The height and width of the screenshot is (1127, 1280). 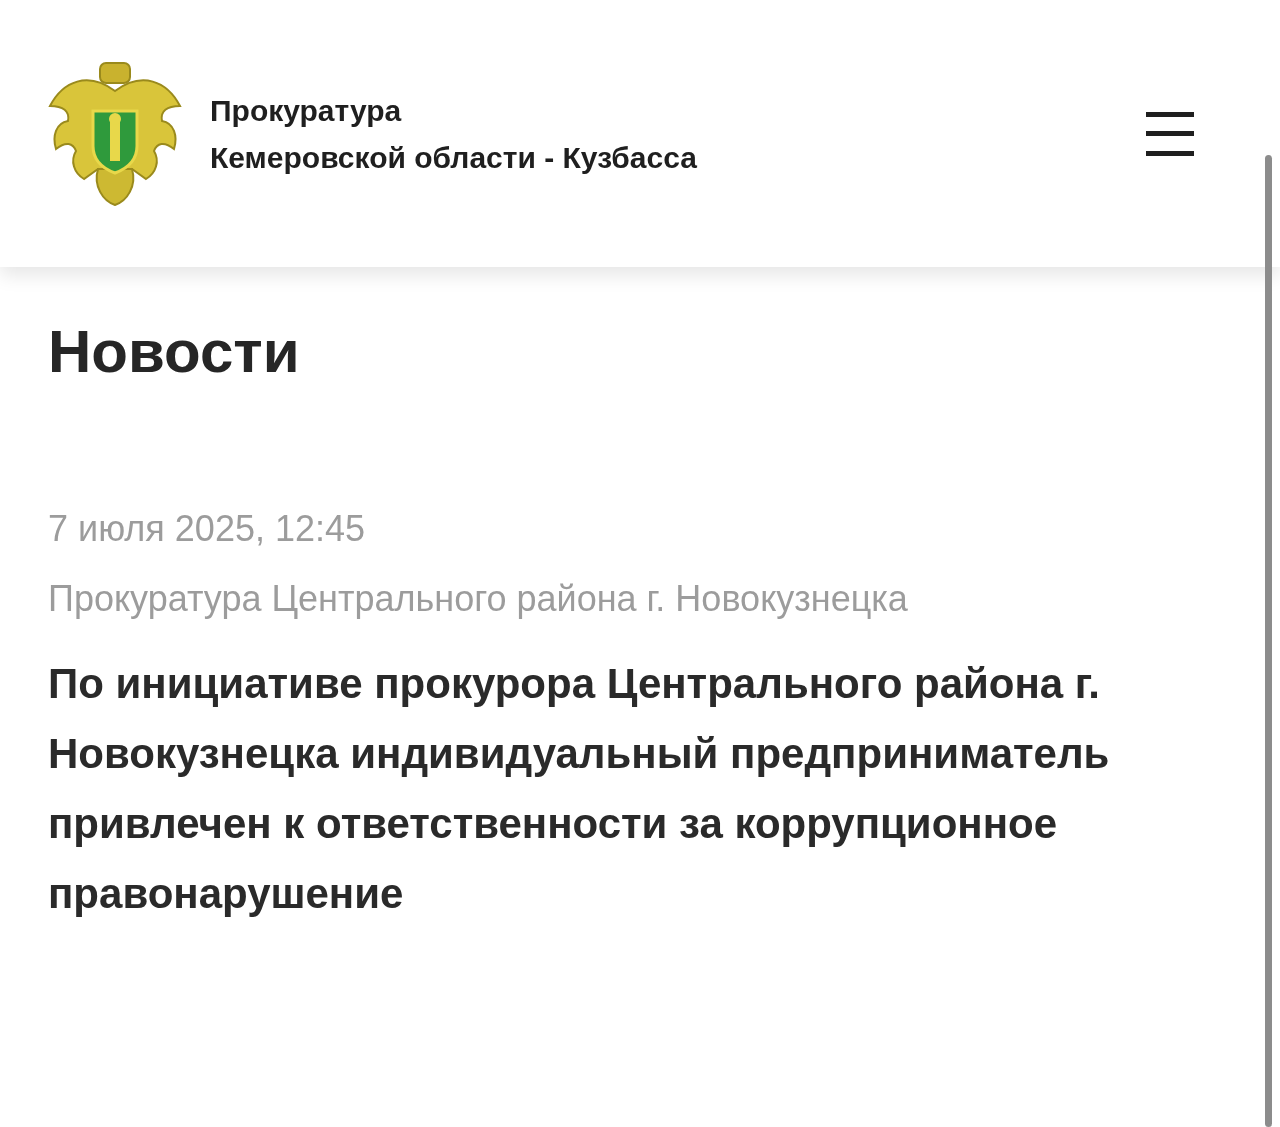 I want to click on news-date: 7 июля 2025, 12:45, so click(x=207, y=529).